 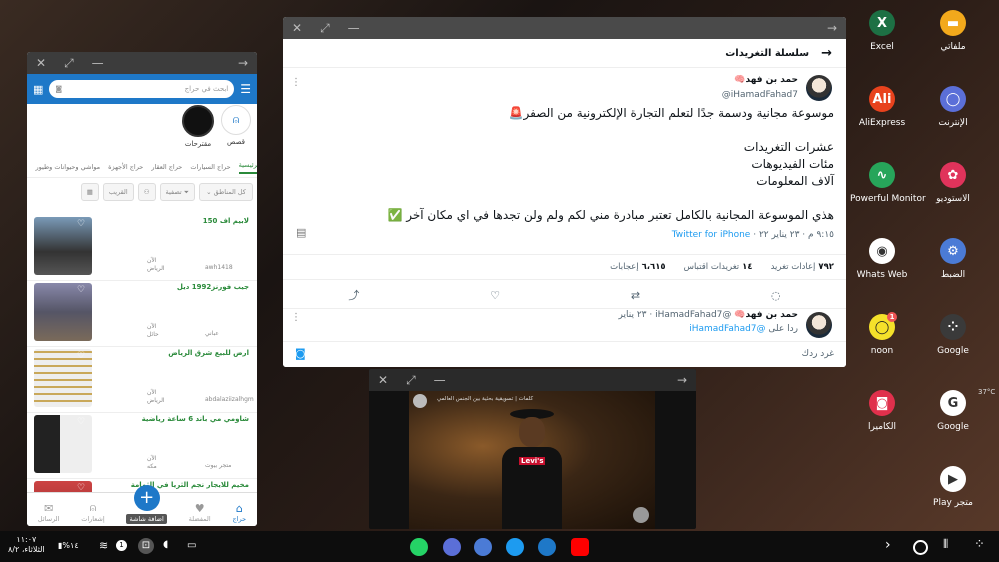 I want to click on screenshot-icon: ⊡, so click(x=146, y=546).